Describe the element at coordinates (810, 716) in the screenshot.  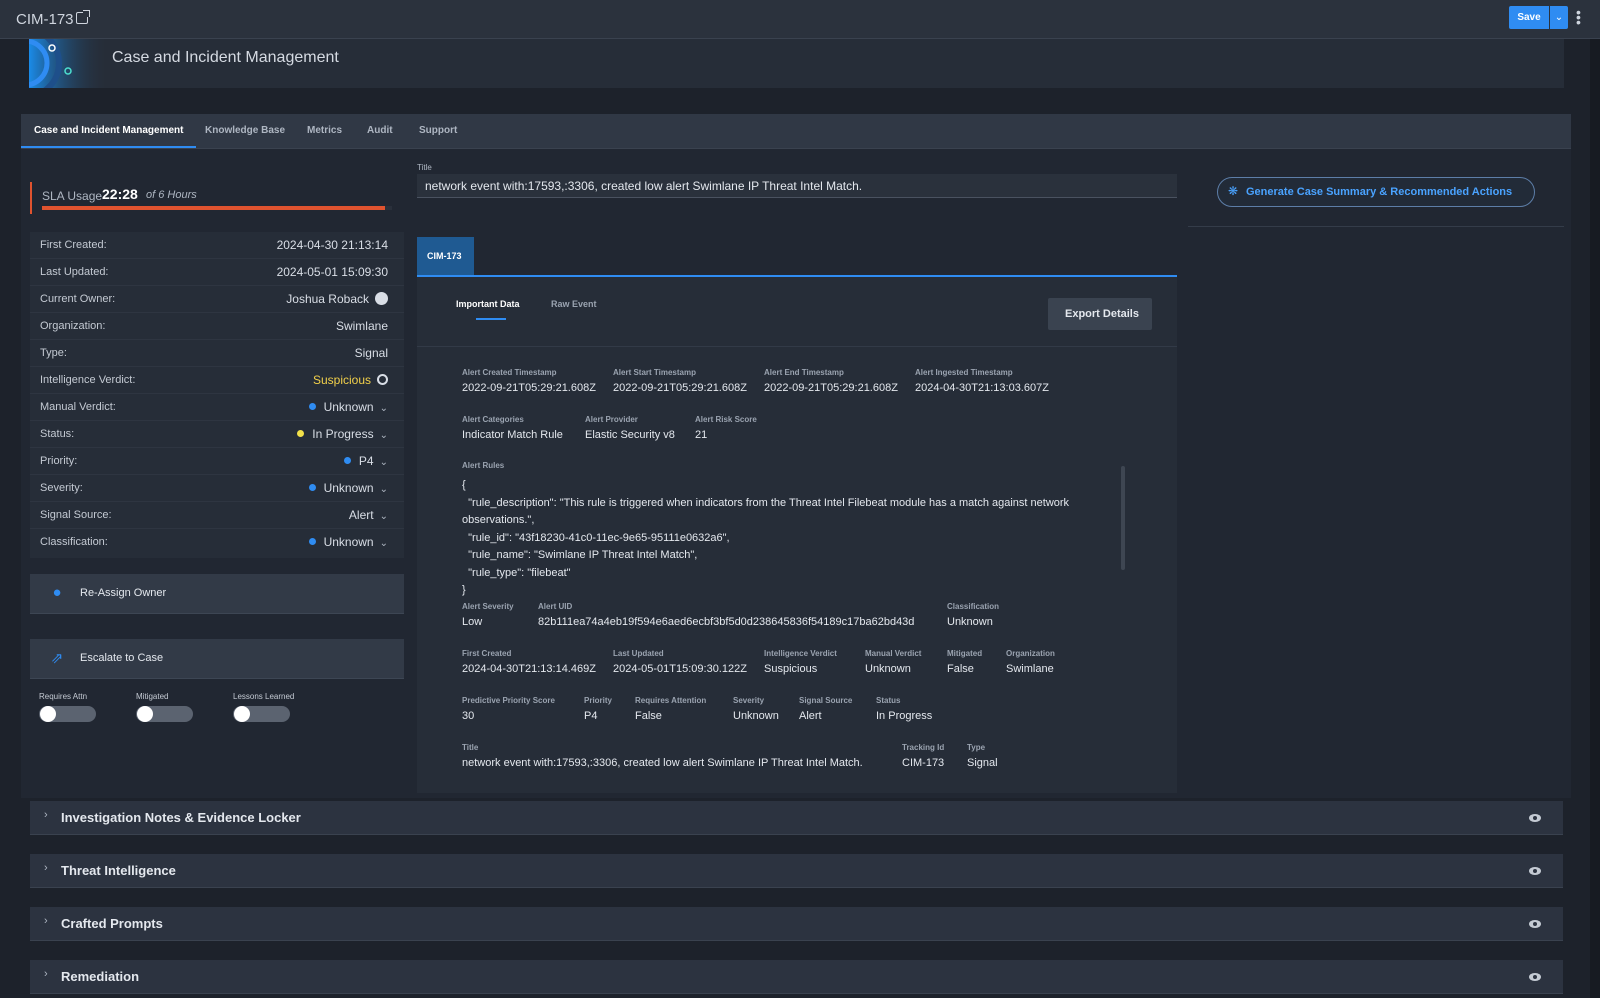
I see `field-value: Alert` at that location.